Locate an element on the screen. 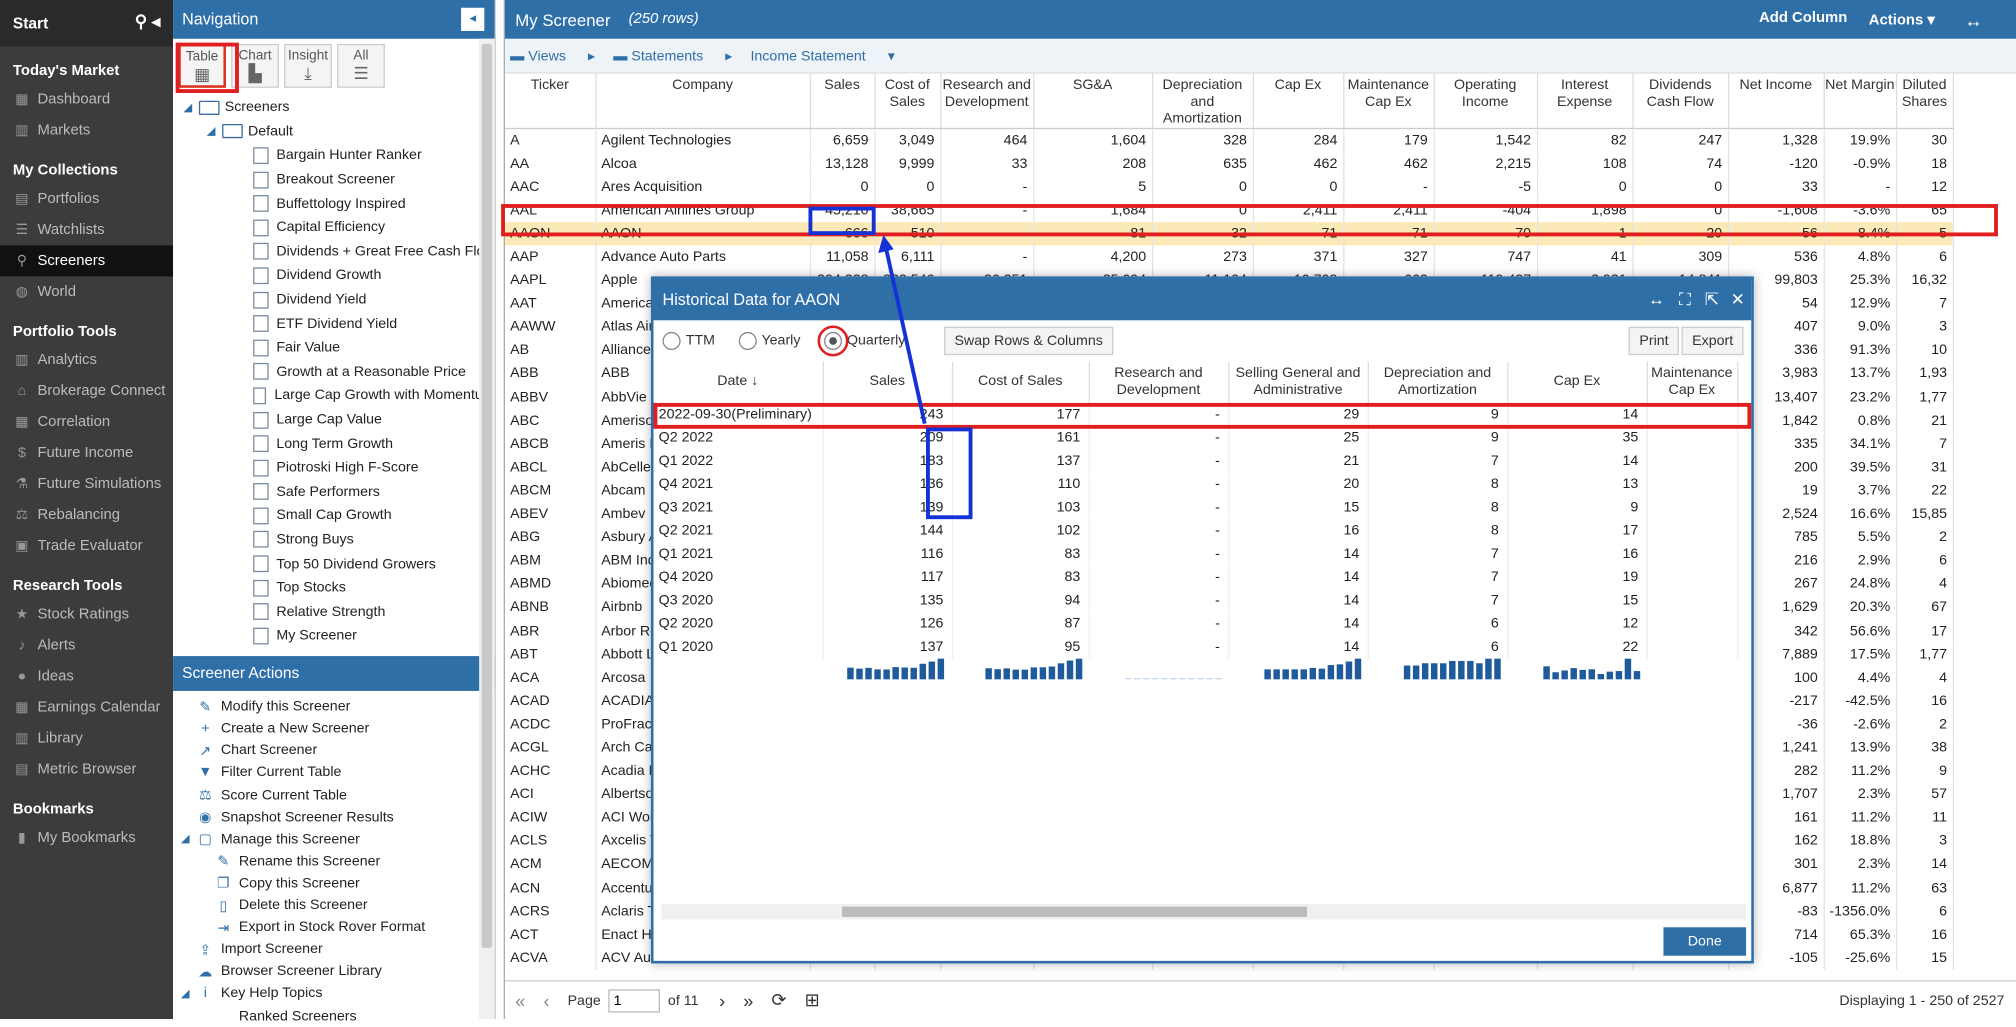  ttm-radio: TTM is located at coordinates (688, 340).